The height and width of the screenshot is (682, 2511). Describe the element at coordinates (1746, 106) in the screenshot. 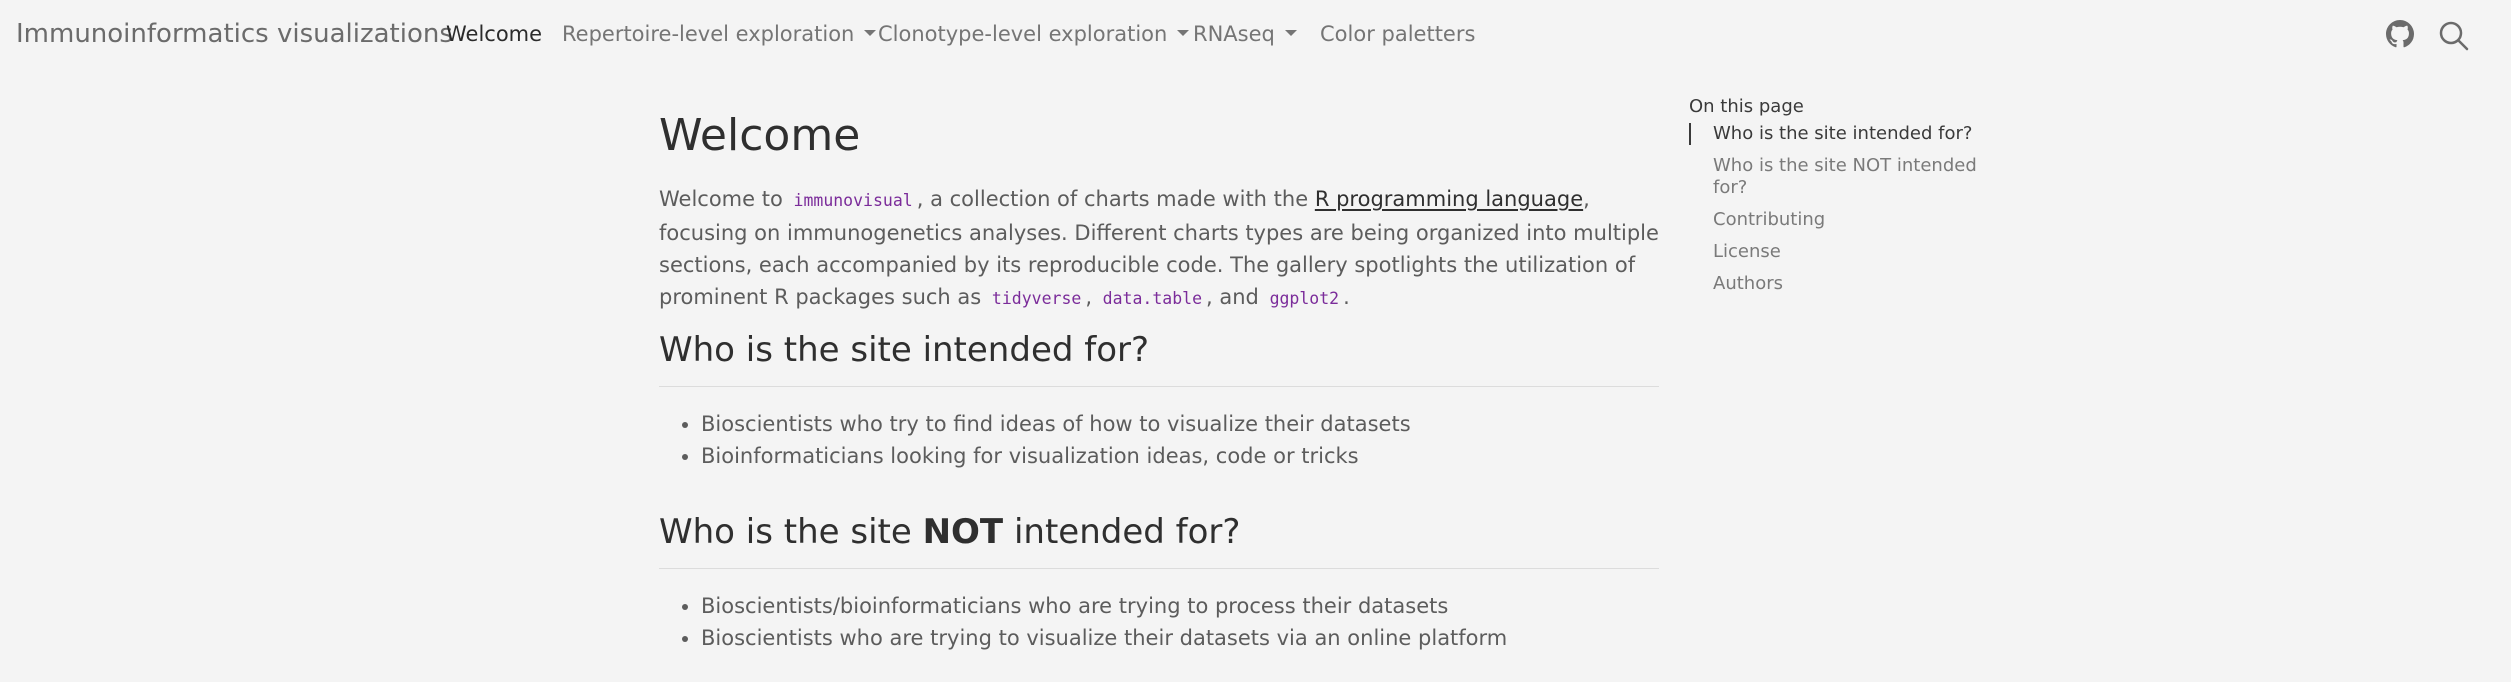

I see `toc-title: On this page` at that location.